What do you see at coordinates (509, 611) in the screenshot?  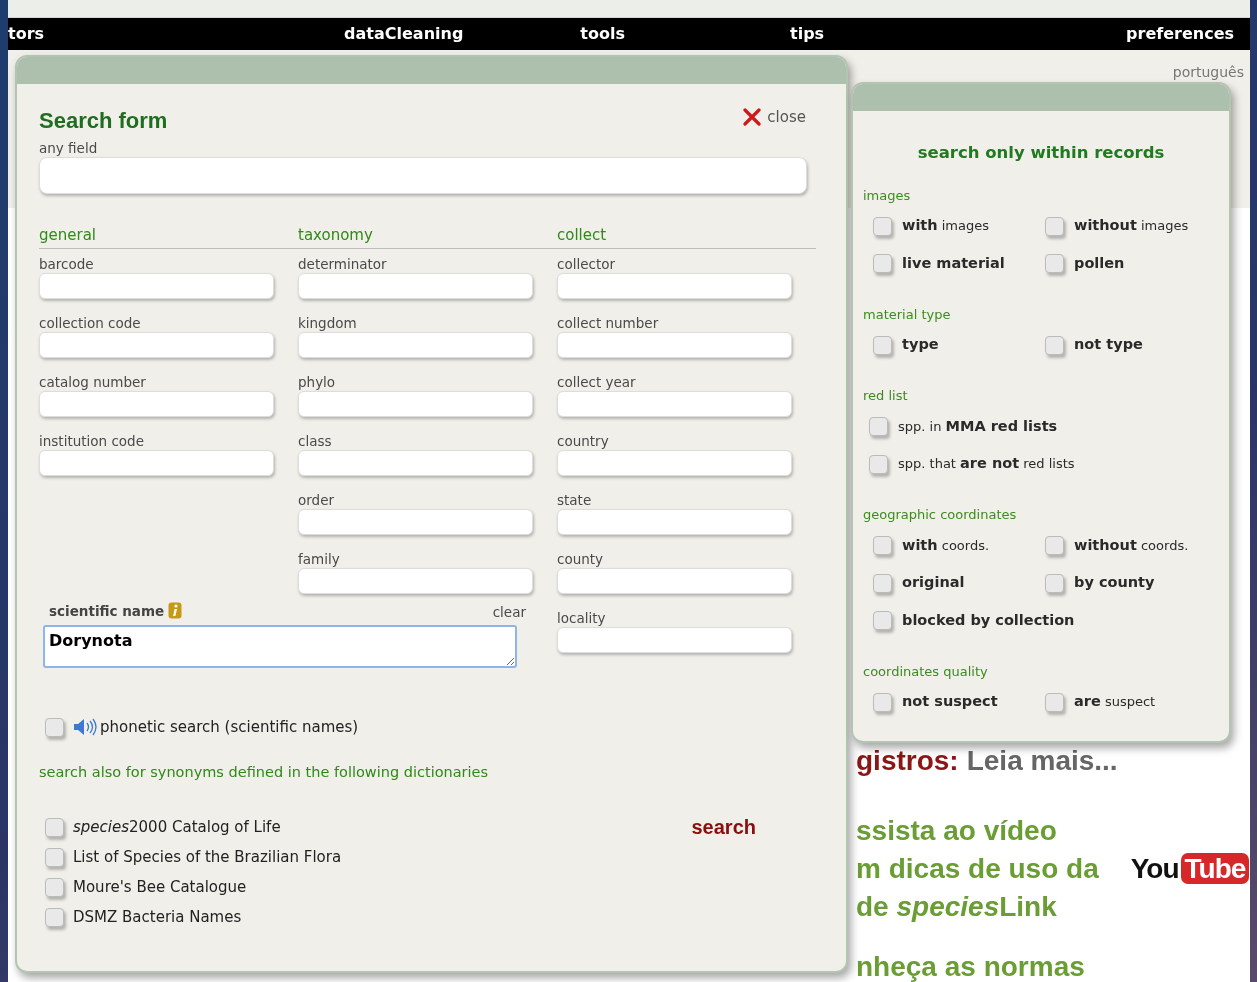 I see `clear-link: clear` at bounding box center [509, 611].